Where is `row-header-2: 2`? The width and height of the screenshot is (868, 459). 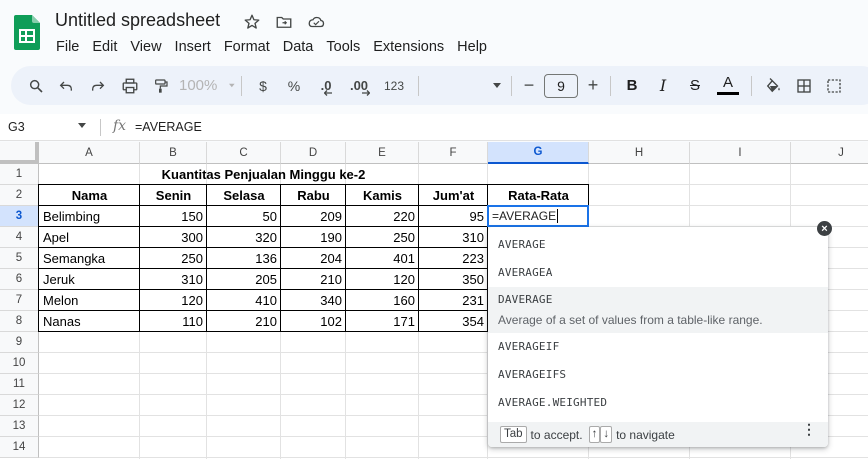 row-header-2: 2 is located at coordinates (19, 195).